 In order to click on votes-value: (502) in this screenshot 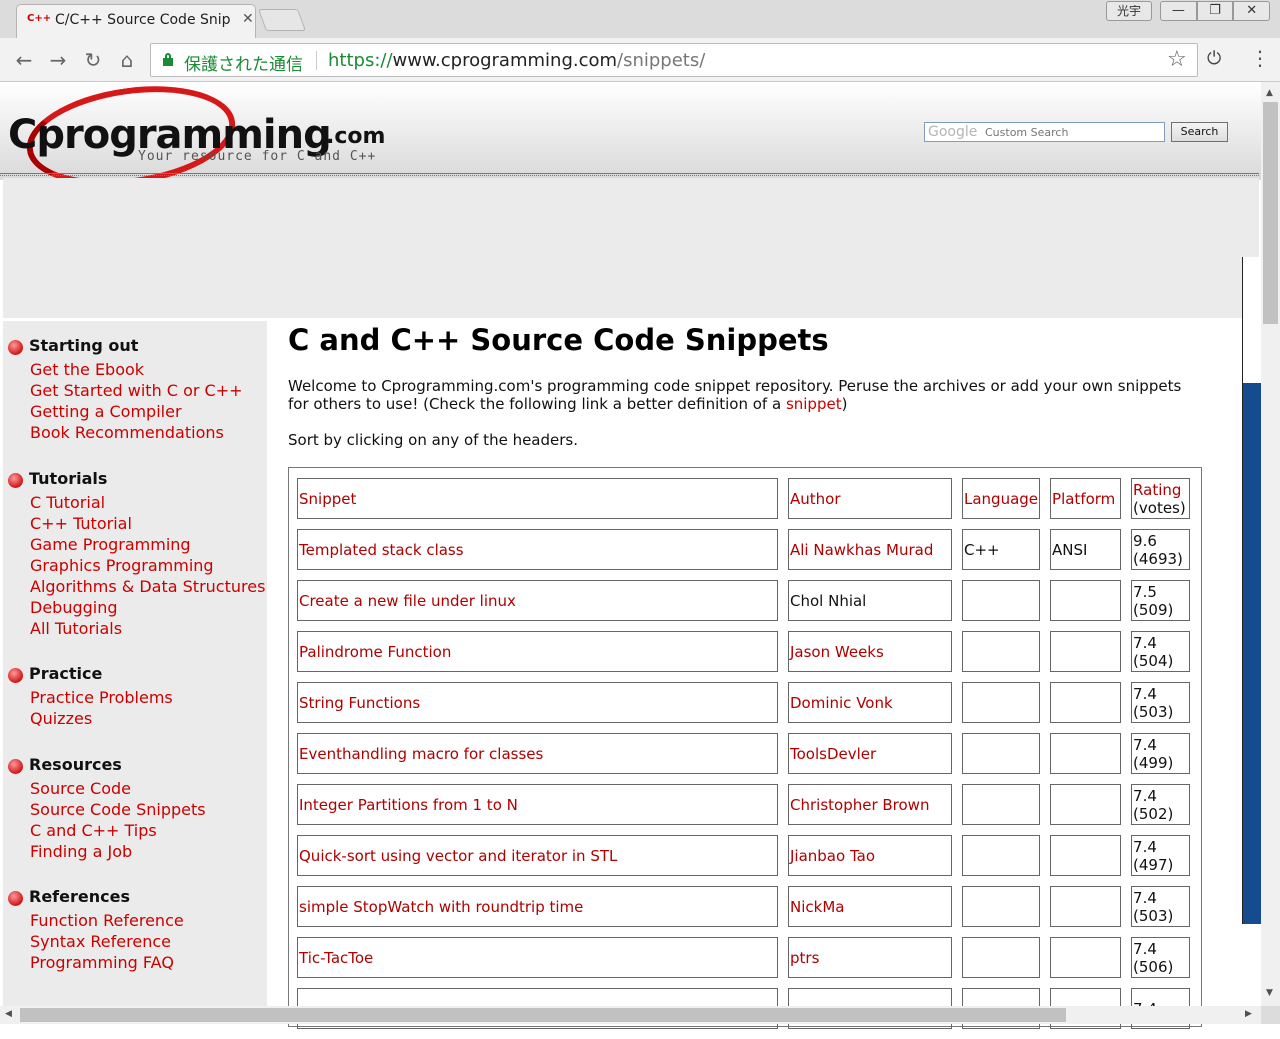, I will do `click(1153, 813)`.